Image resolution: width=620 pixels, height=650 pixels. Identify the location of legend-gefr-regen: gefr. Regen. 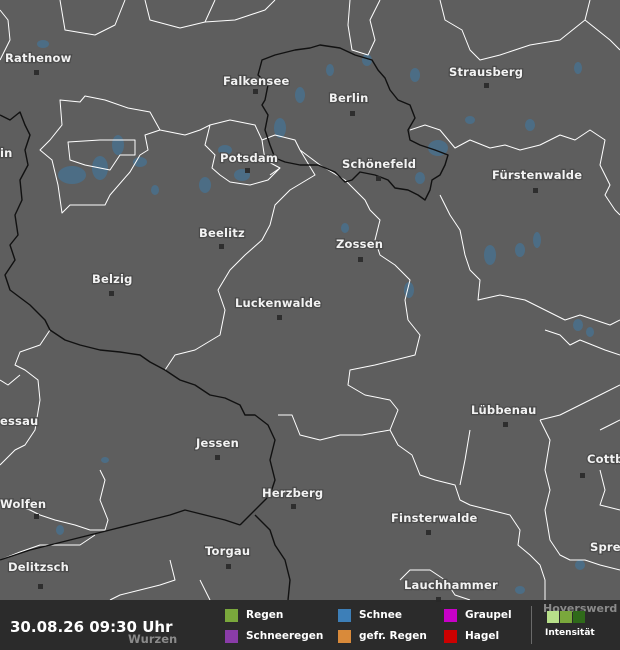
(382, 636).